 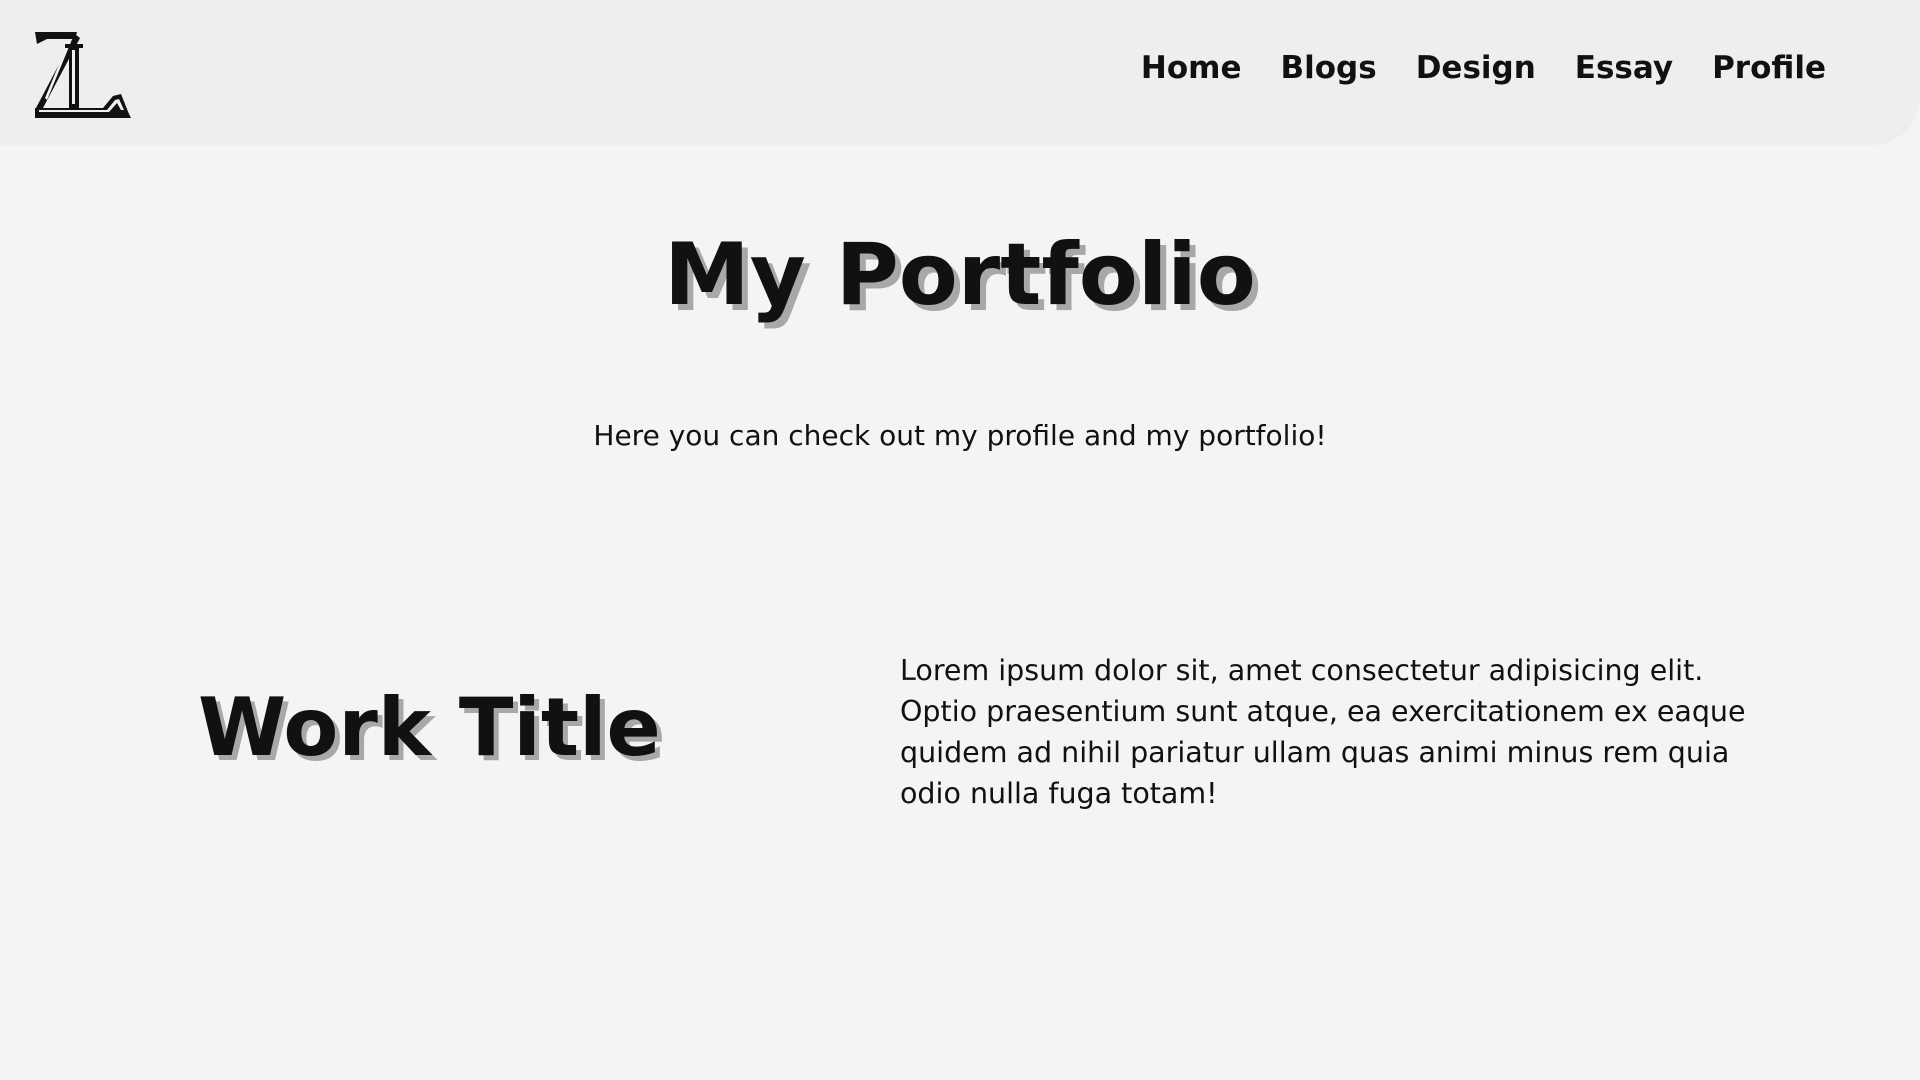 I want to click on main-nav: Home Blogs Design Essay Profile, so click(x=1483, y=68).